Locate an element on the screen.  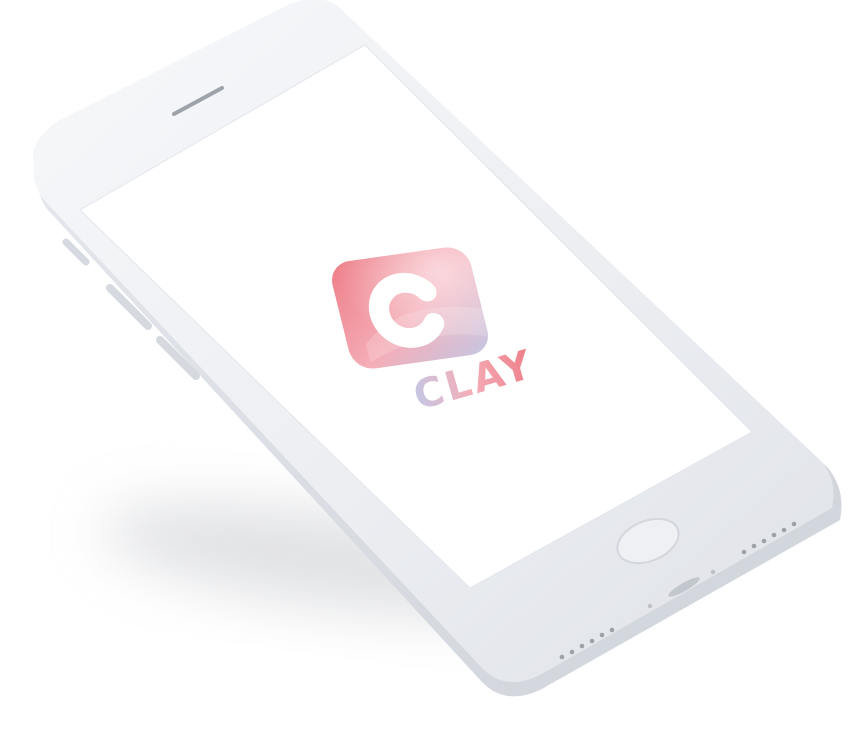
bottom-screw-left is located at coordinates (650, 606).